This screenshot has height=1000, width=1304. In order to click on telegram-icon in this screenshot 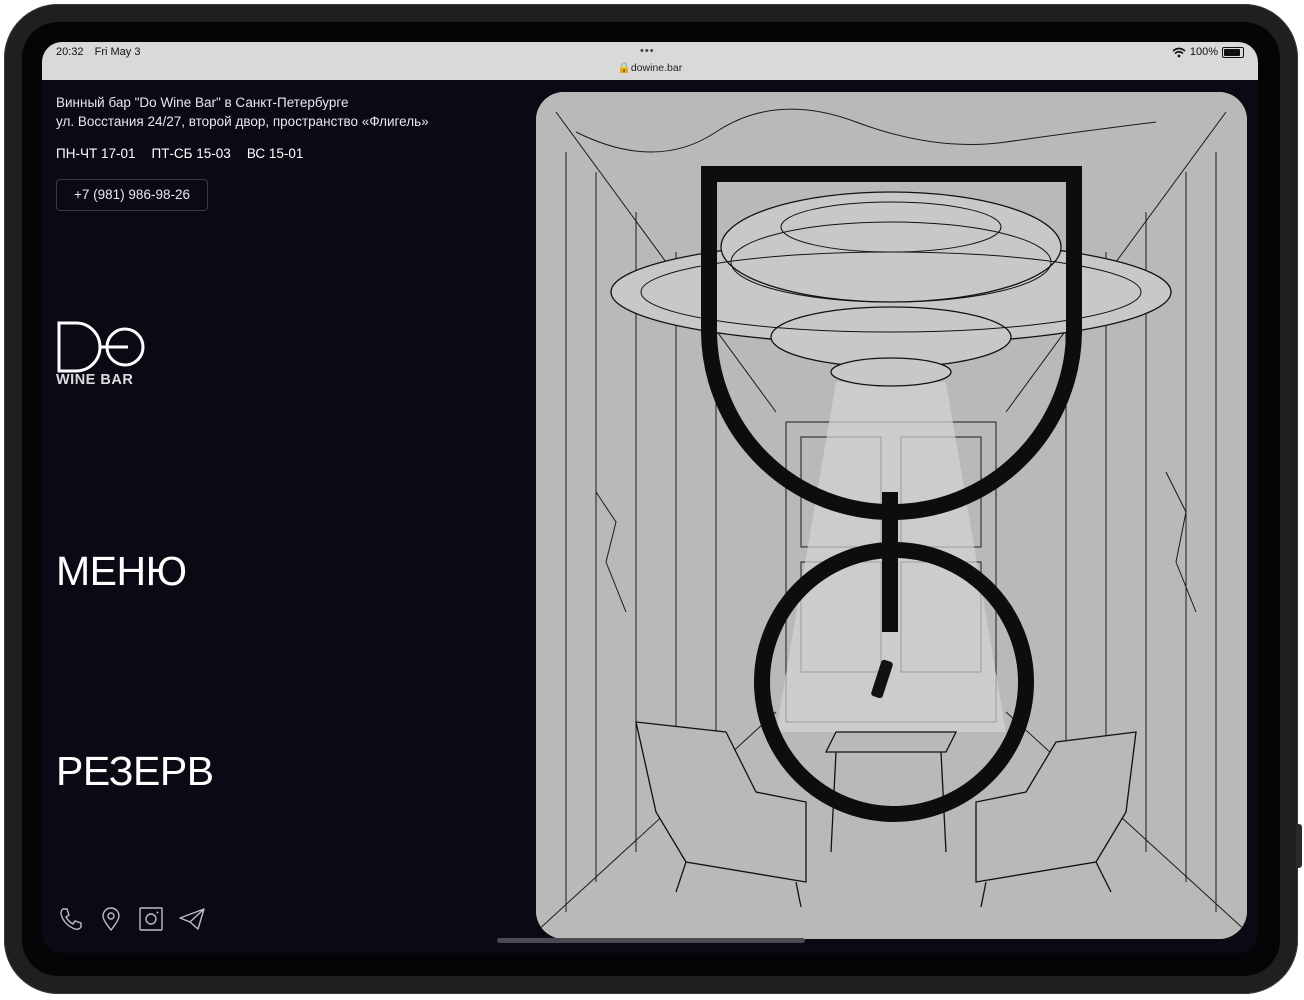, I will do `click(191, 919)`.